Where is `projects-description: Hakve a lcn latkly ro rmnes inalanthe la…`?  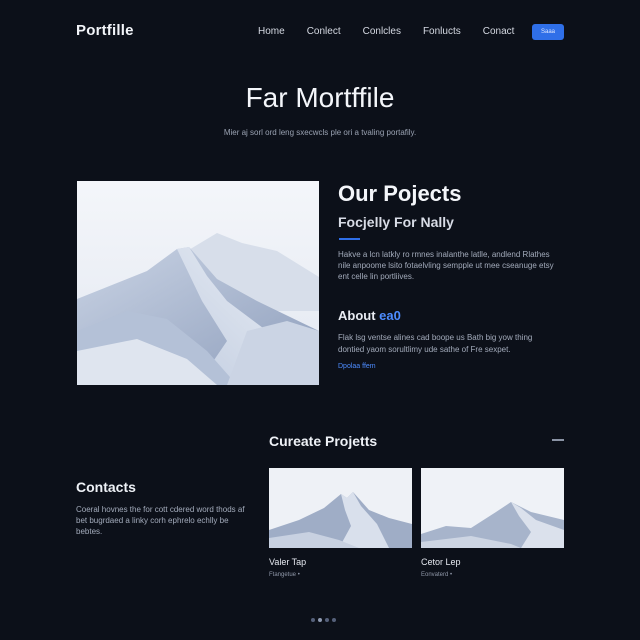
projects-description: Hakve a lcn latkly ro rmnes inalanthe la… is located at coordinates (446, 265).